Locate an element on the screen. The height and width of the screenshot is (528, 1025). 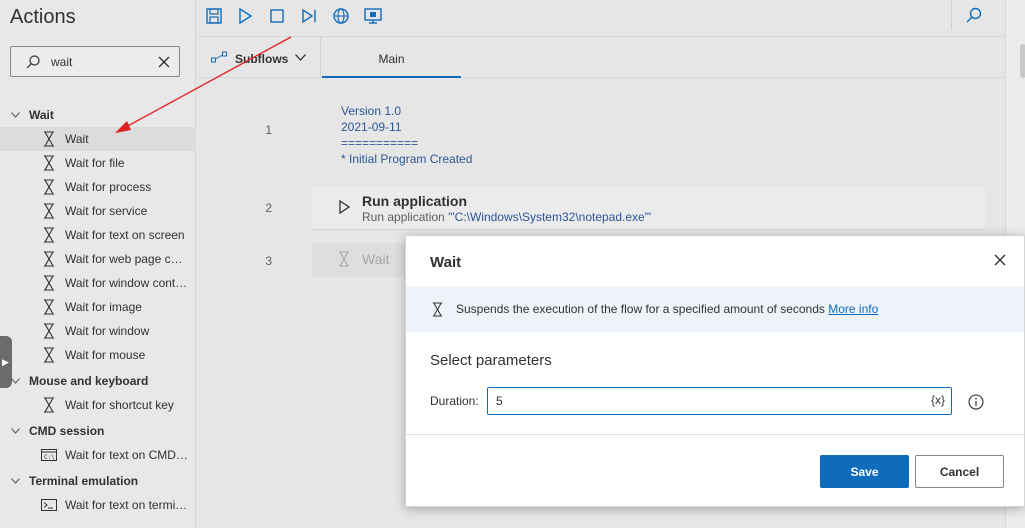
save-icon is located at coordinates (214, 16).